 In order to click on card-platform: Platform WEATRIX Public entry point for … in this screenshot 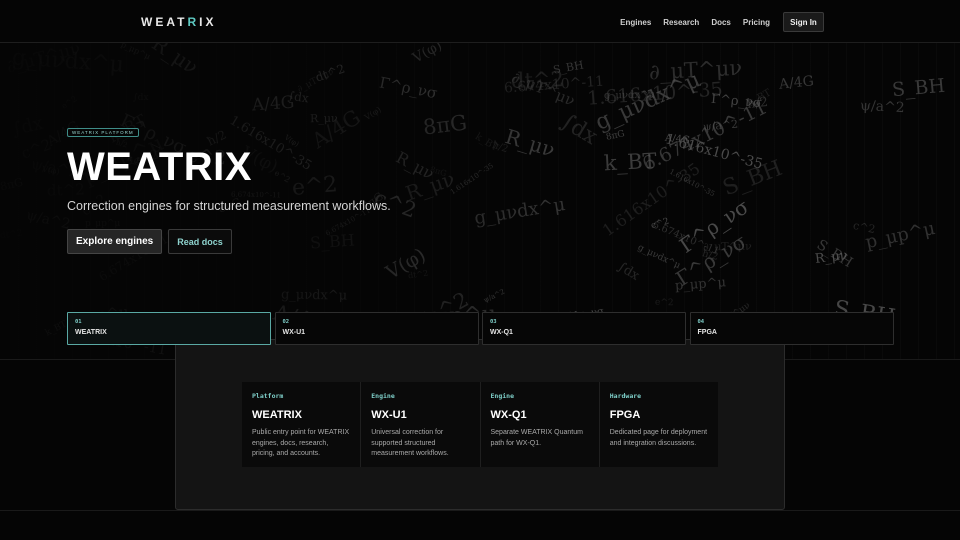, I will do `click(302, 424)`.